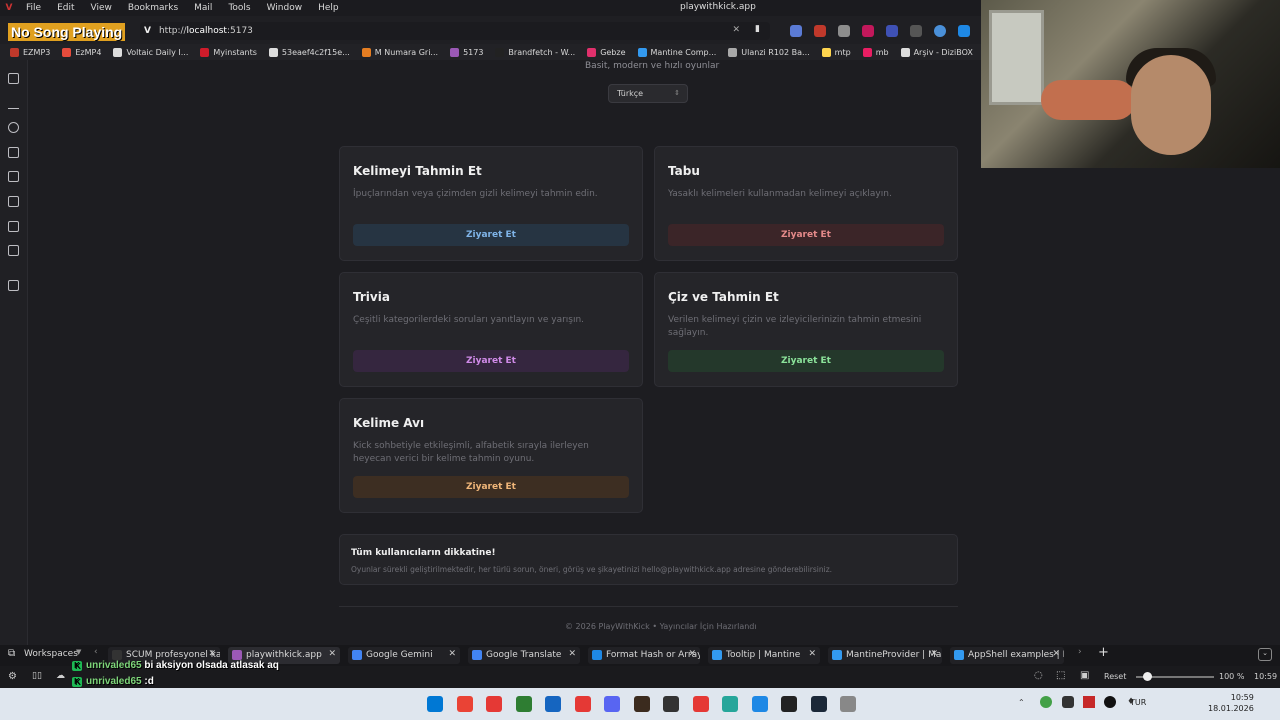 The width and height of the screenshot is (1280, 720). Describe the element at coordinates (153, 8) in the screenshot. I see `menu-bookmarks: Bookmarks` at that location.